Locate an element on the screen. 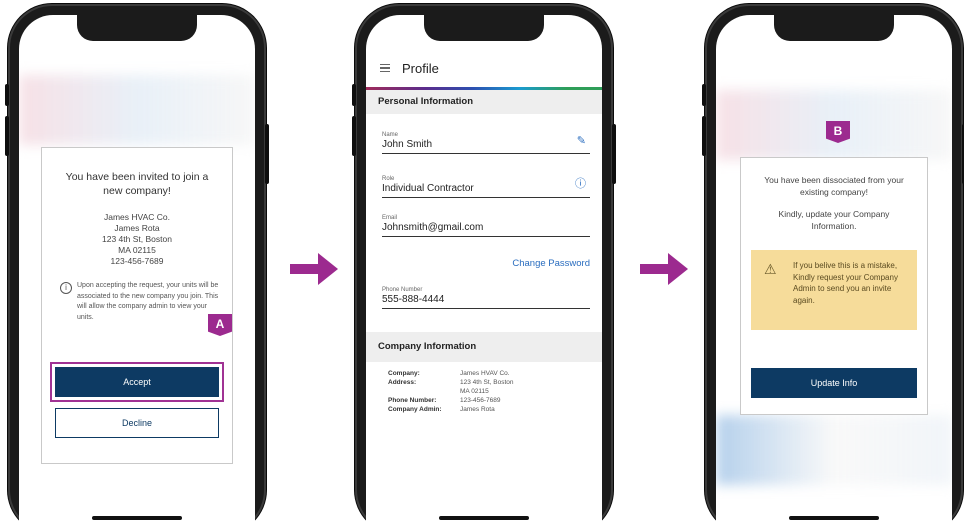  field-value: Individual Contractor is located at coordinates (428, 188).